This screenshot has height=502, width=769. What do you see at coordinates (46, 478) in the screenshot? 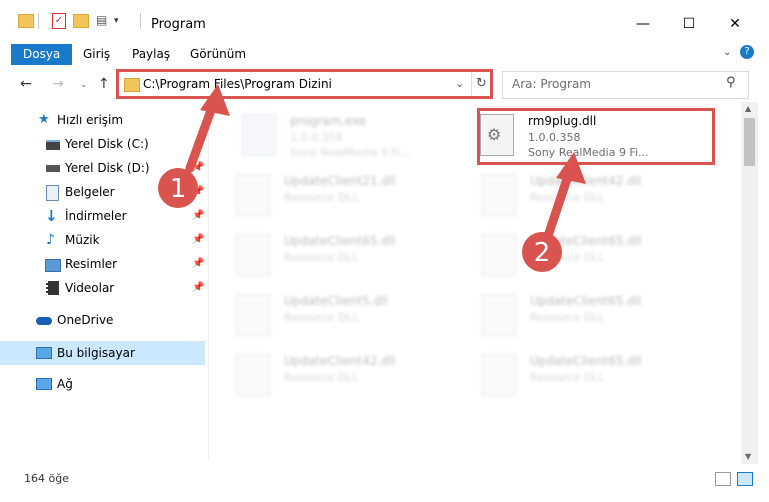
I see `item-count: 164 öğe` at bounding box center [46, 478].